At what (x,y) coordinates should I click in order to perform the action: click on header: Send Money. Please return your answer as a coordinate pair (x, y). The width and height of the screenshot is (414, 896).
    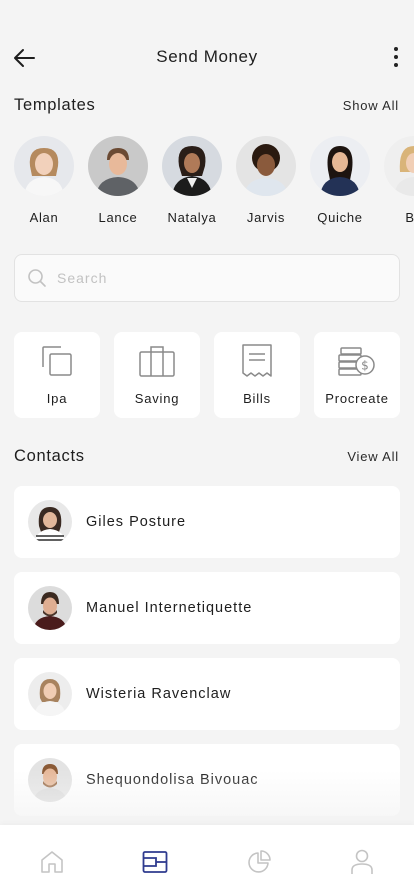
    Looking at the image, I should click on (207, 55).